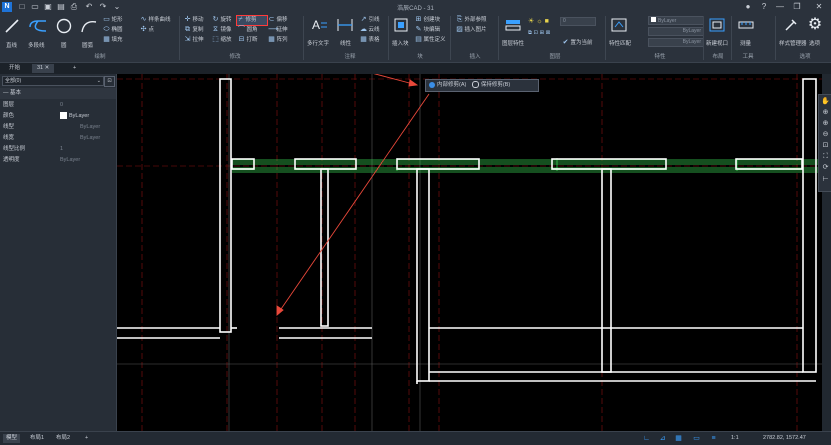  Describe the element at coordinates (9, 105) in the screenshot. I see `prop-key: 图层` at that location.